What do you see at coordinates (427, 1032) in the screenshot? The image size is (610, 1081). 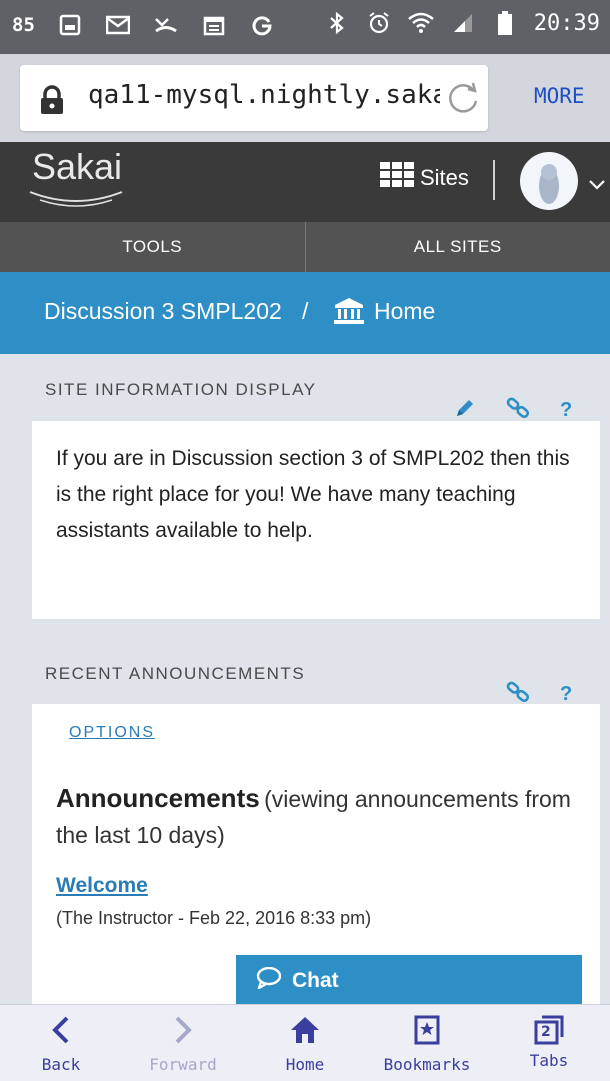 I see `bookmark-star-icon` at bounding box center [427, 1032].